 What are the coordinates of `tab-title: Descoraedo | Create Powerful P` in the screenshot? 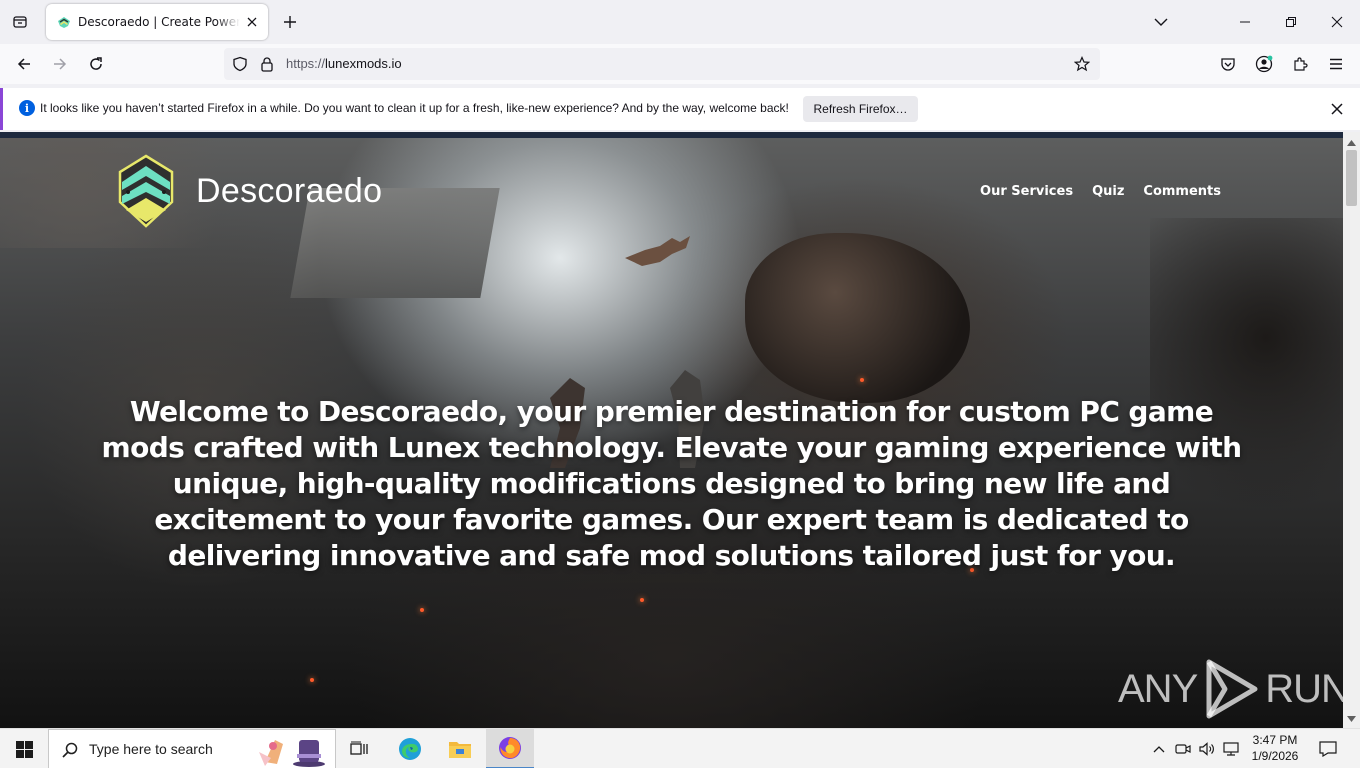 It's located at (159, 22).